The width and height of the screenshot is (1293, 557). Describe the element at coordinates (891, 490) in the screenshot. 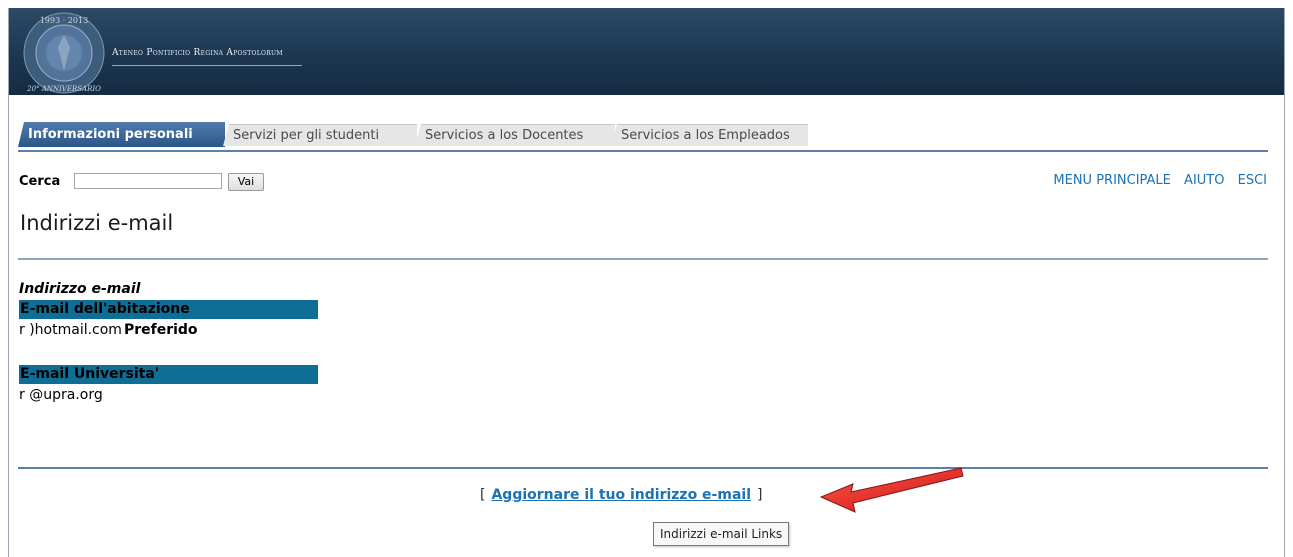

I see `annotation-arrow-icon` at that location.